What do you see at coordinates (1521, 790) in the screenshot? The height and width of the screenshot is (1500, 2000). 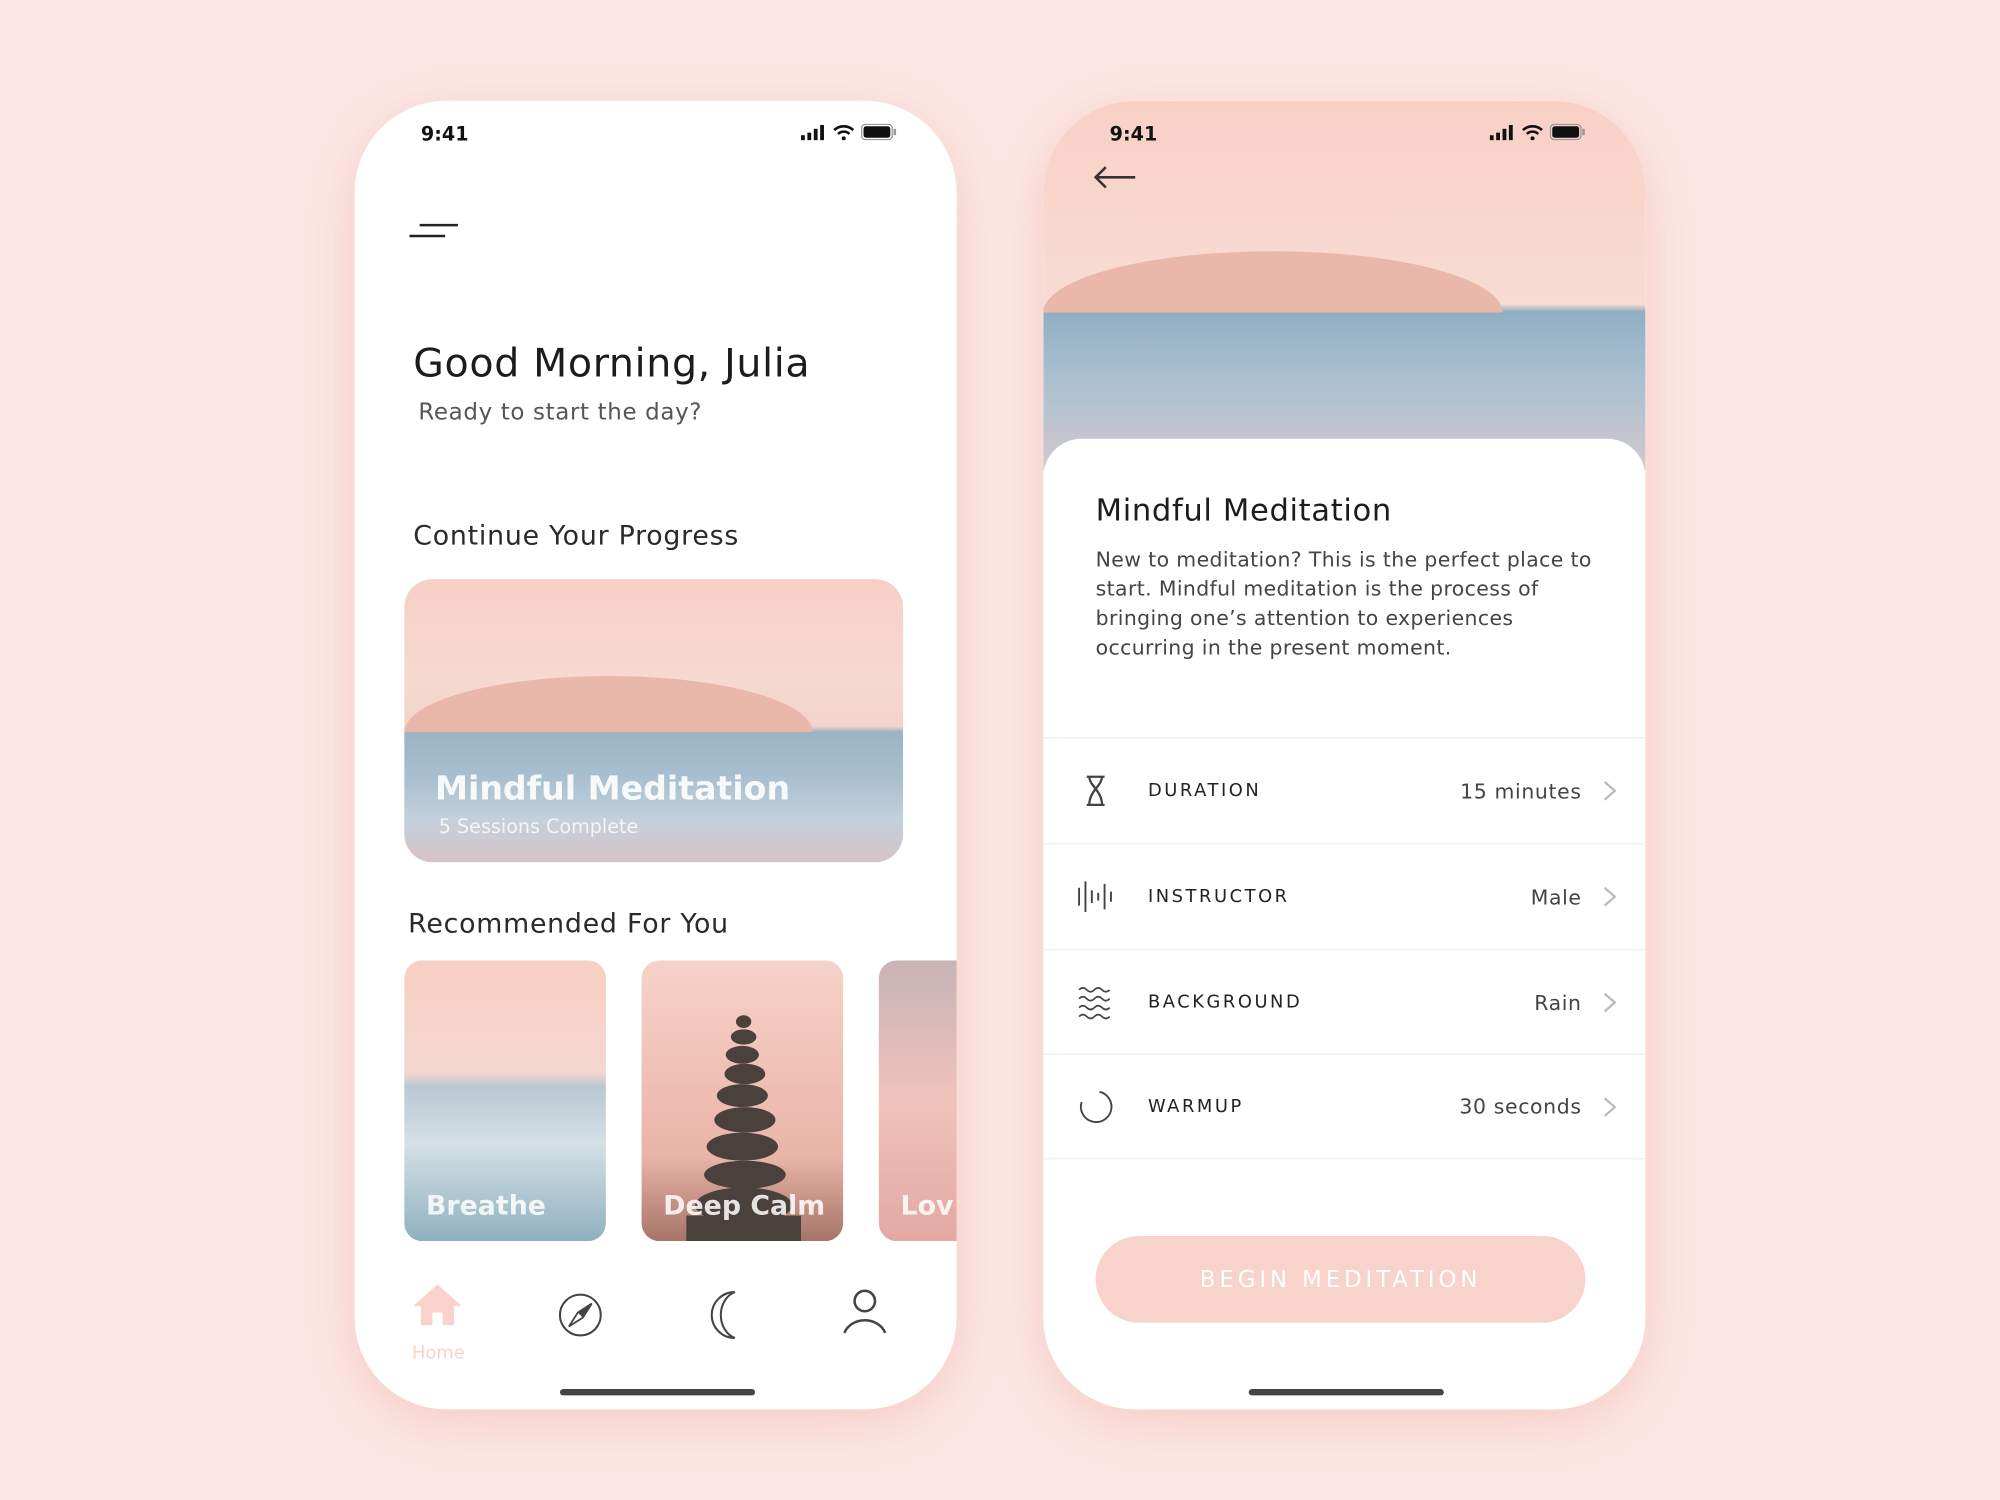 I see `setting-value: 15 minutes` at bounding box center [1521, 790].